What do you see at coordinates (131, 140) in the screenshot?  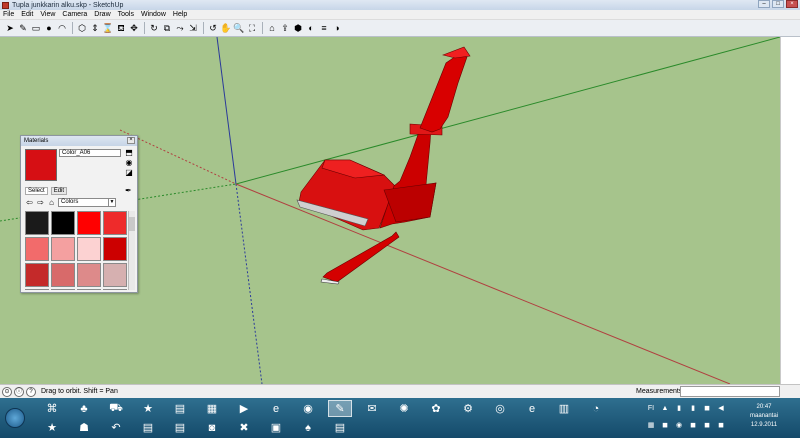 I see `materials-close-button: ×` at bounding box center [131, 140].